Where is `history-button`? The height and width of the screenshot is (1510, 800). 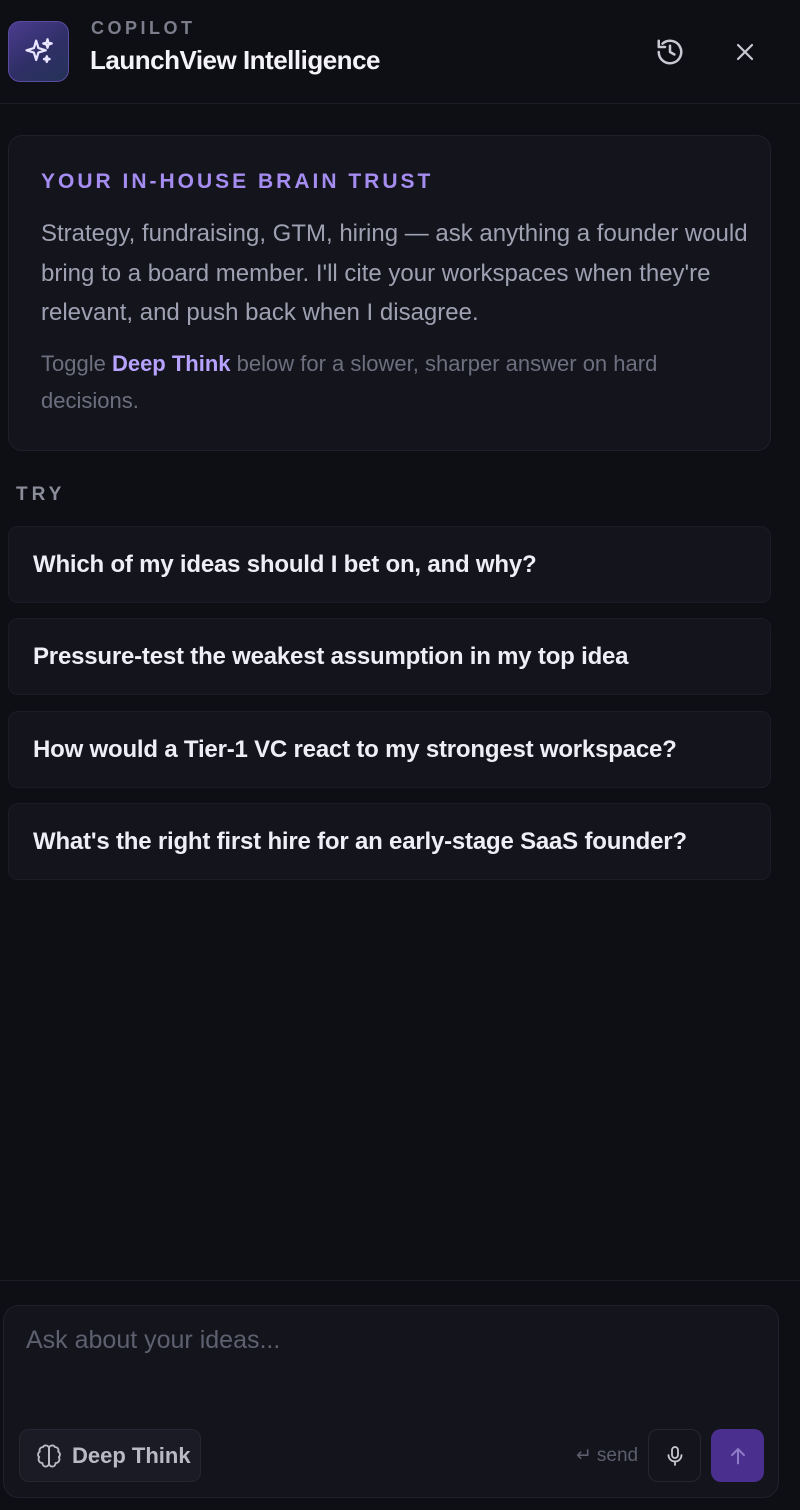
history-button is located at coordinates (670, 52).